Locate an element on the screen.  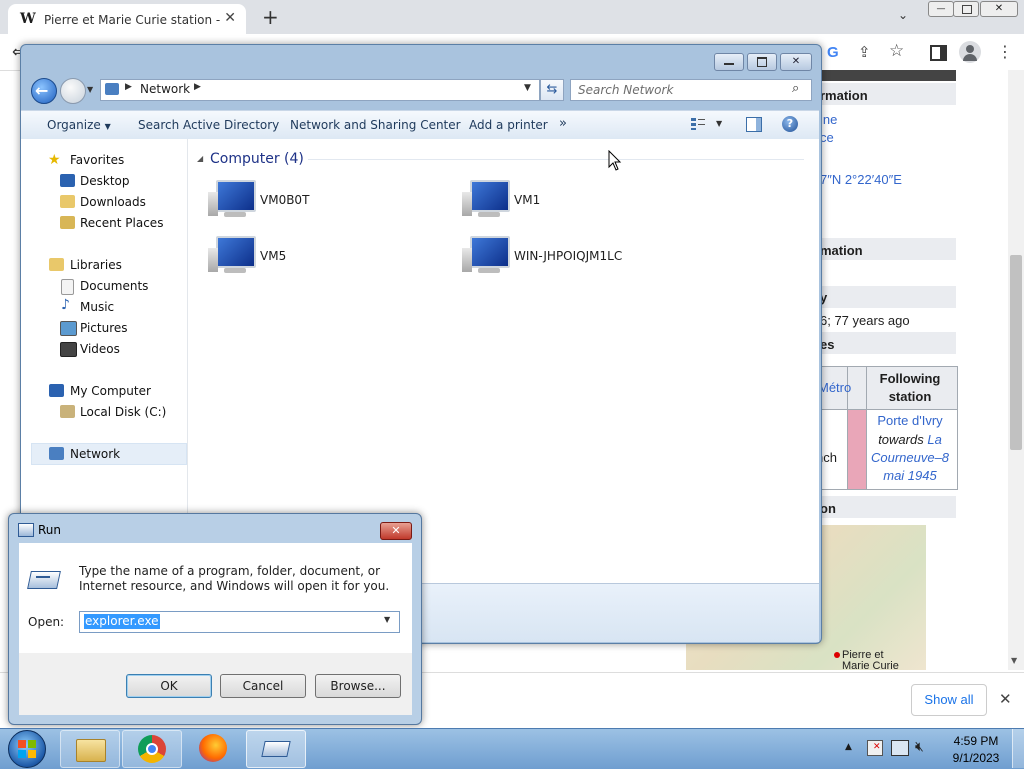
nav-desktop: Desktop is located at coordinates (105, 181).